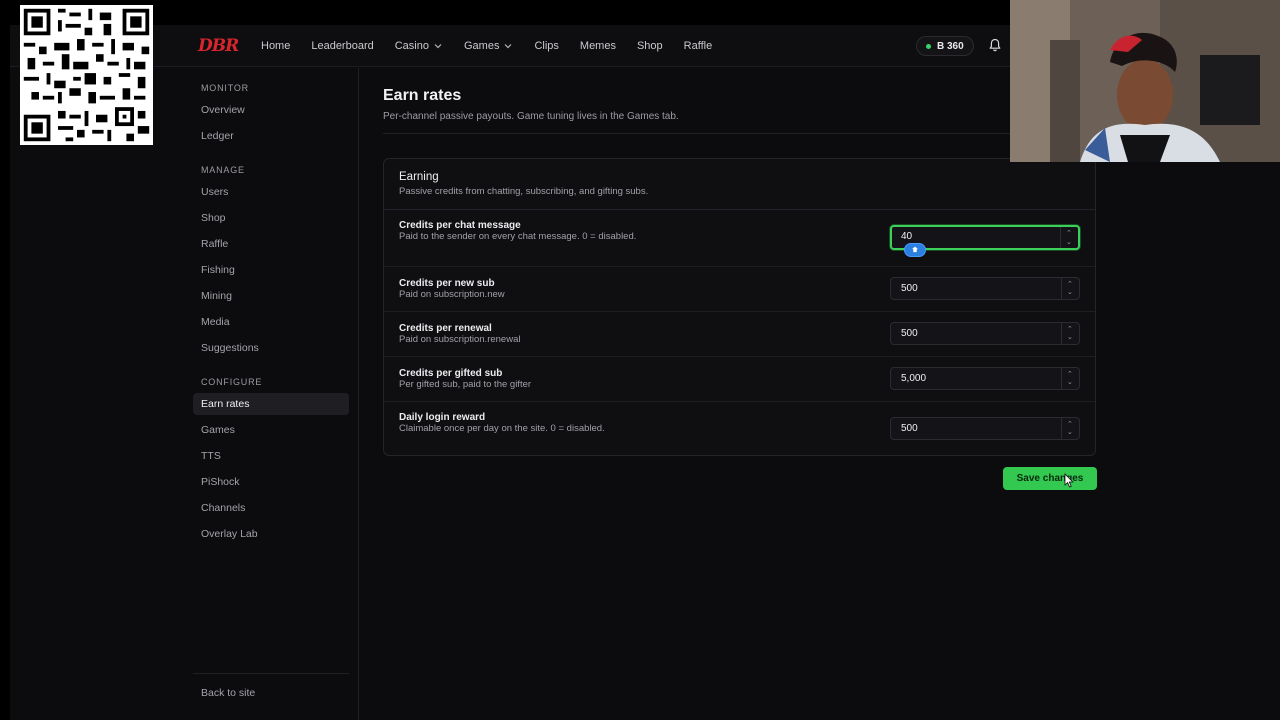 This screenshot has width=1280, height=720. Describe the element at coordinates (460, 225) in the screenshot. I see `setting-label: Credits per chat message` at that location.